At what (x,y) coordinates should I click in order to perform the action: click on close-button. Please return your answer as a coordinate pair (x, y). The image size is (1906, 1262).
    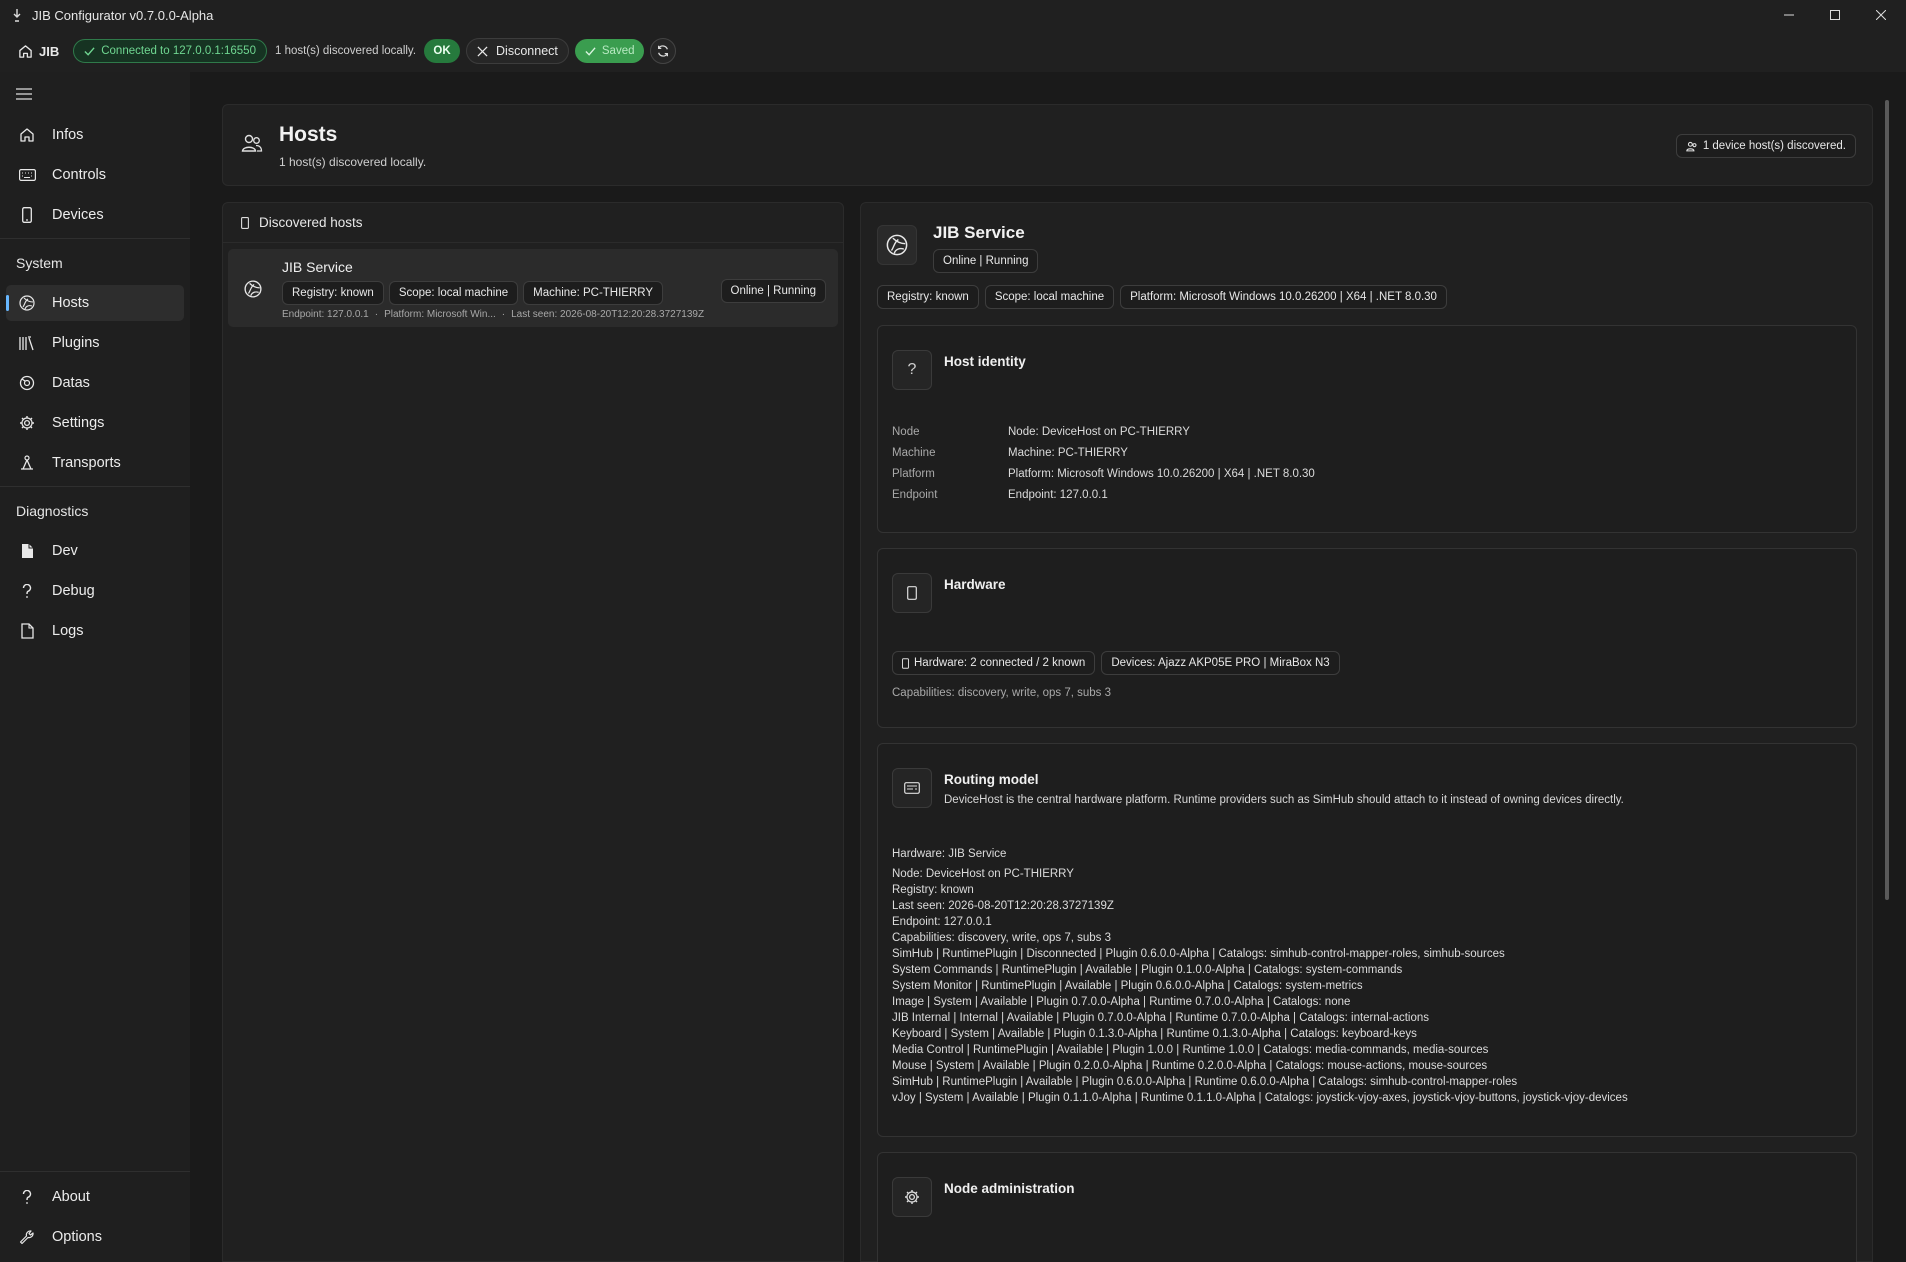
    Looking at the image, I should click on (1881, 15).